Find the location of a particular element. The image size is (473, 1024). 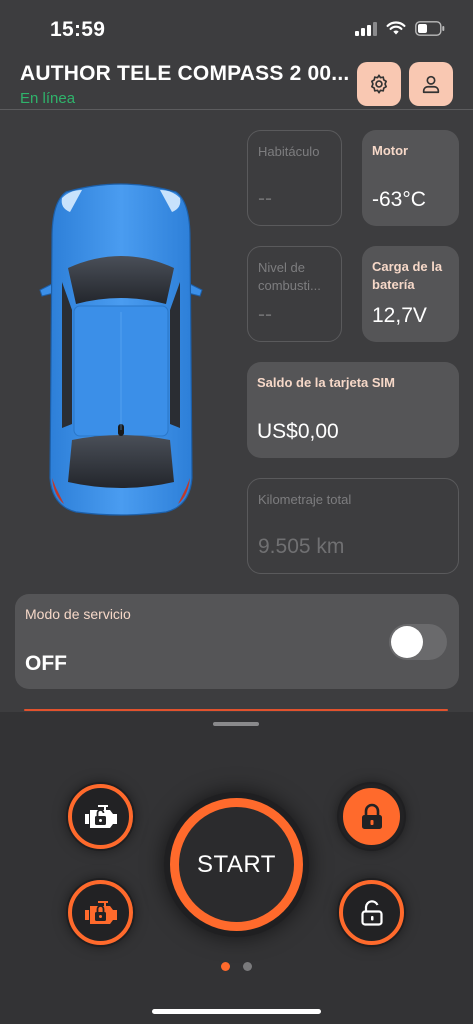

wifi-icon is located at coordinates (396, 28).